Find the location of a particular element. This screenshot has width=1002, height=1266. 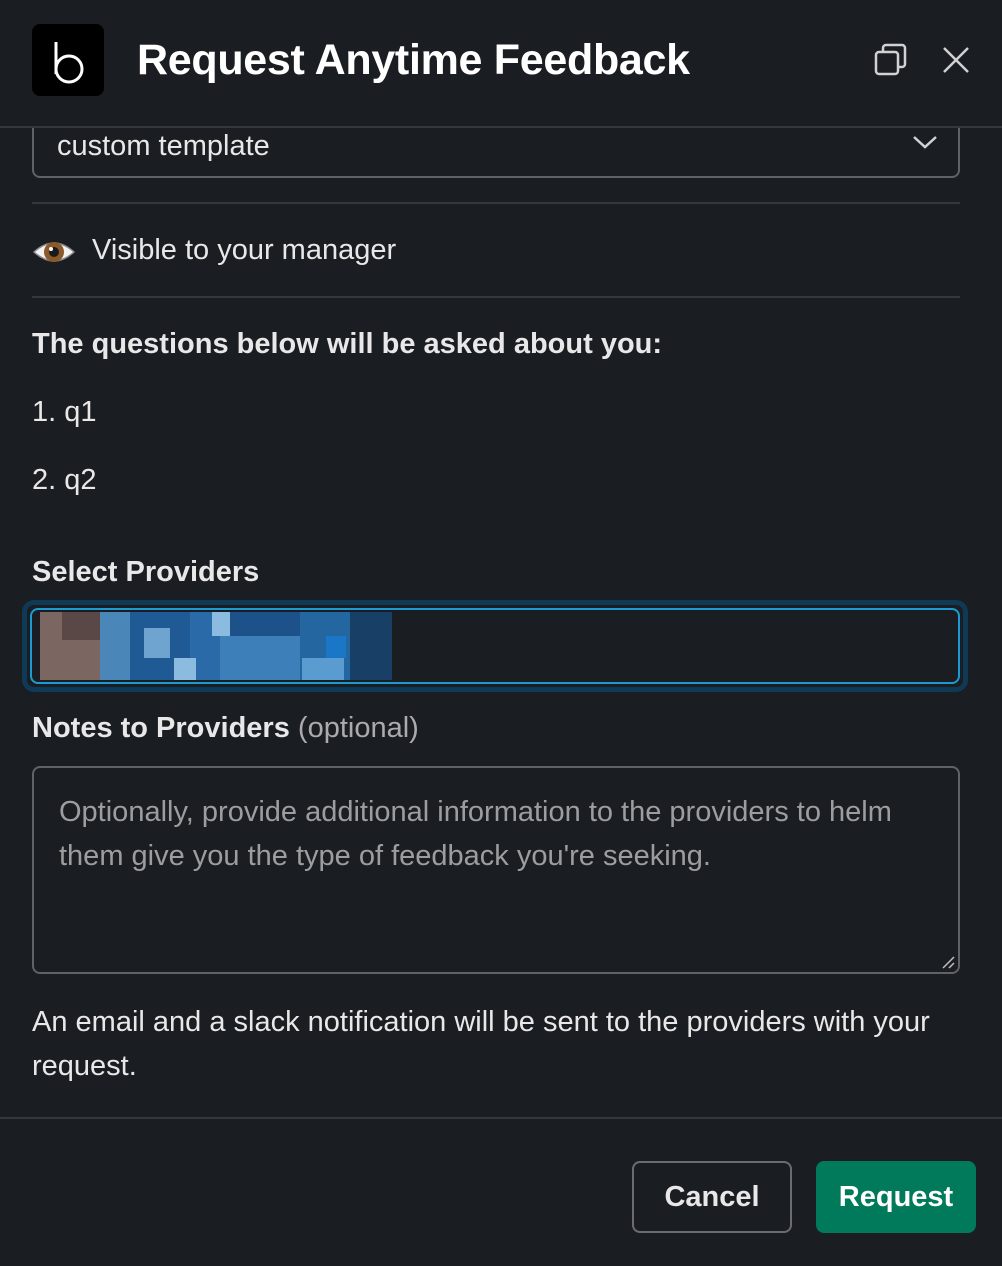

question-item: 2. q2 is located at coordinates (64, 480).